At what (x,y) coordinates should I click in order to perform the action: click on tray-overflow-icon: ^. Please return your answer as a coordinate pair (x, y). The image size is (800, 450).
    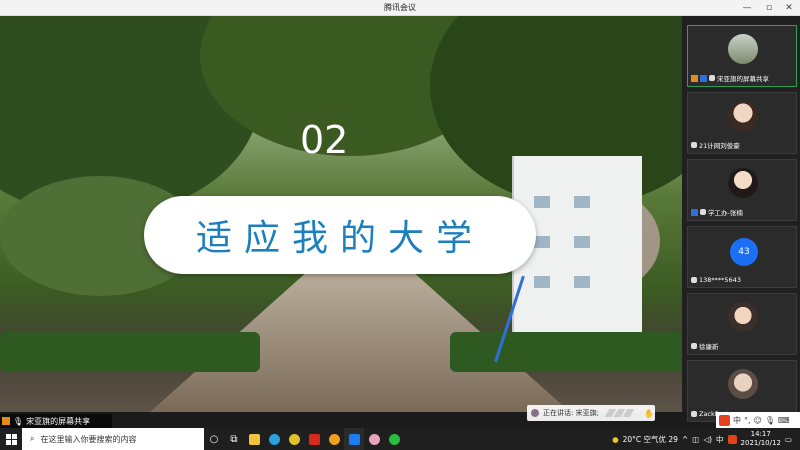
    Looking at the image, I should click on (685, 439).